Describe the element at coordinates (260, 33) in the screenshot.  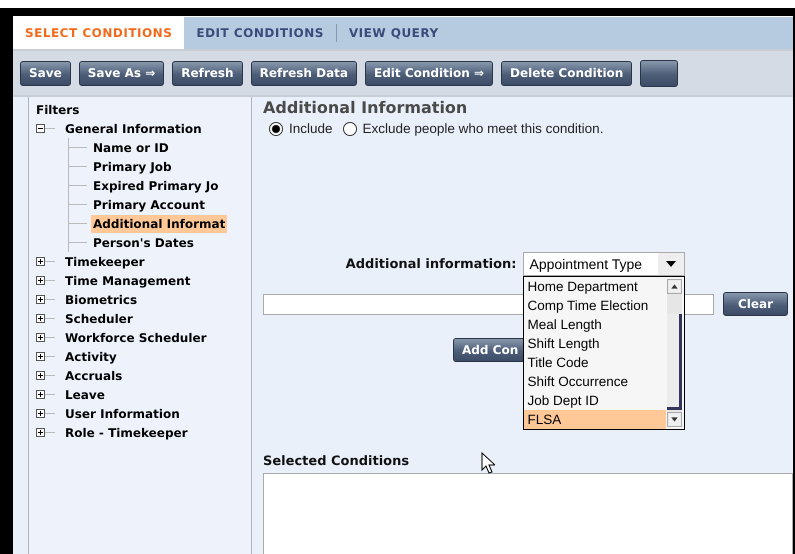
I see `tab: EDIT CONDITIONS` at that location.